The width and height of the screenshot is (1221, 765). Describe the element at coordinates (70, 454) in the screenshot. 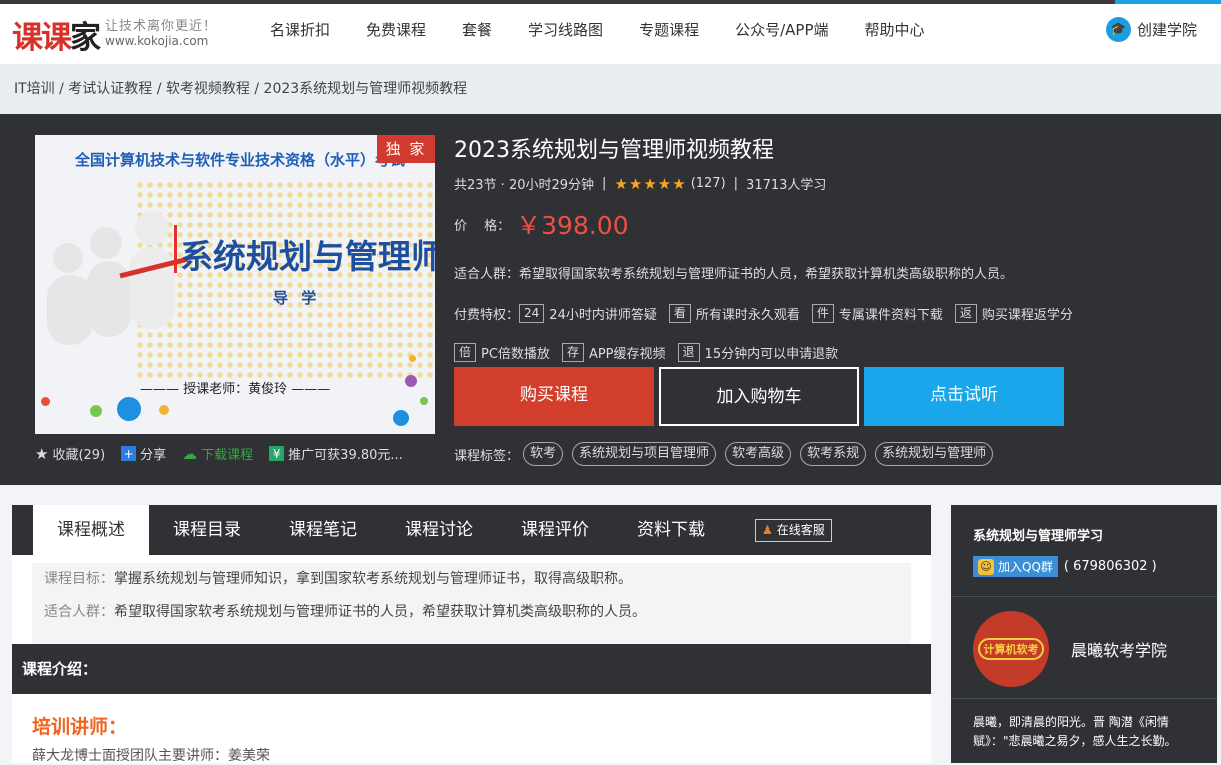

I see `favorite-action: ★ 收藏(29)` at that location.